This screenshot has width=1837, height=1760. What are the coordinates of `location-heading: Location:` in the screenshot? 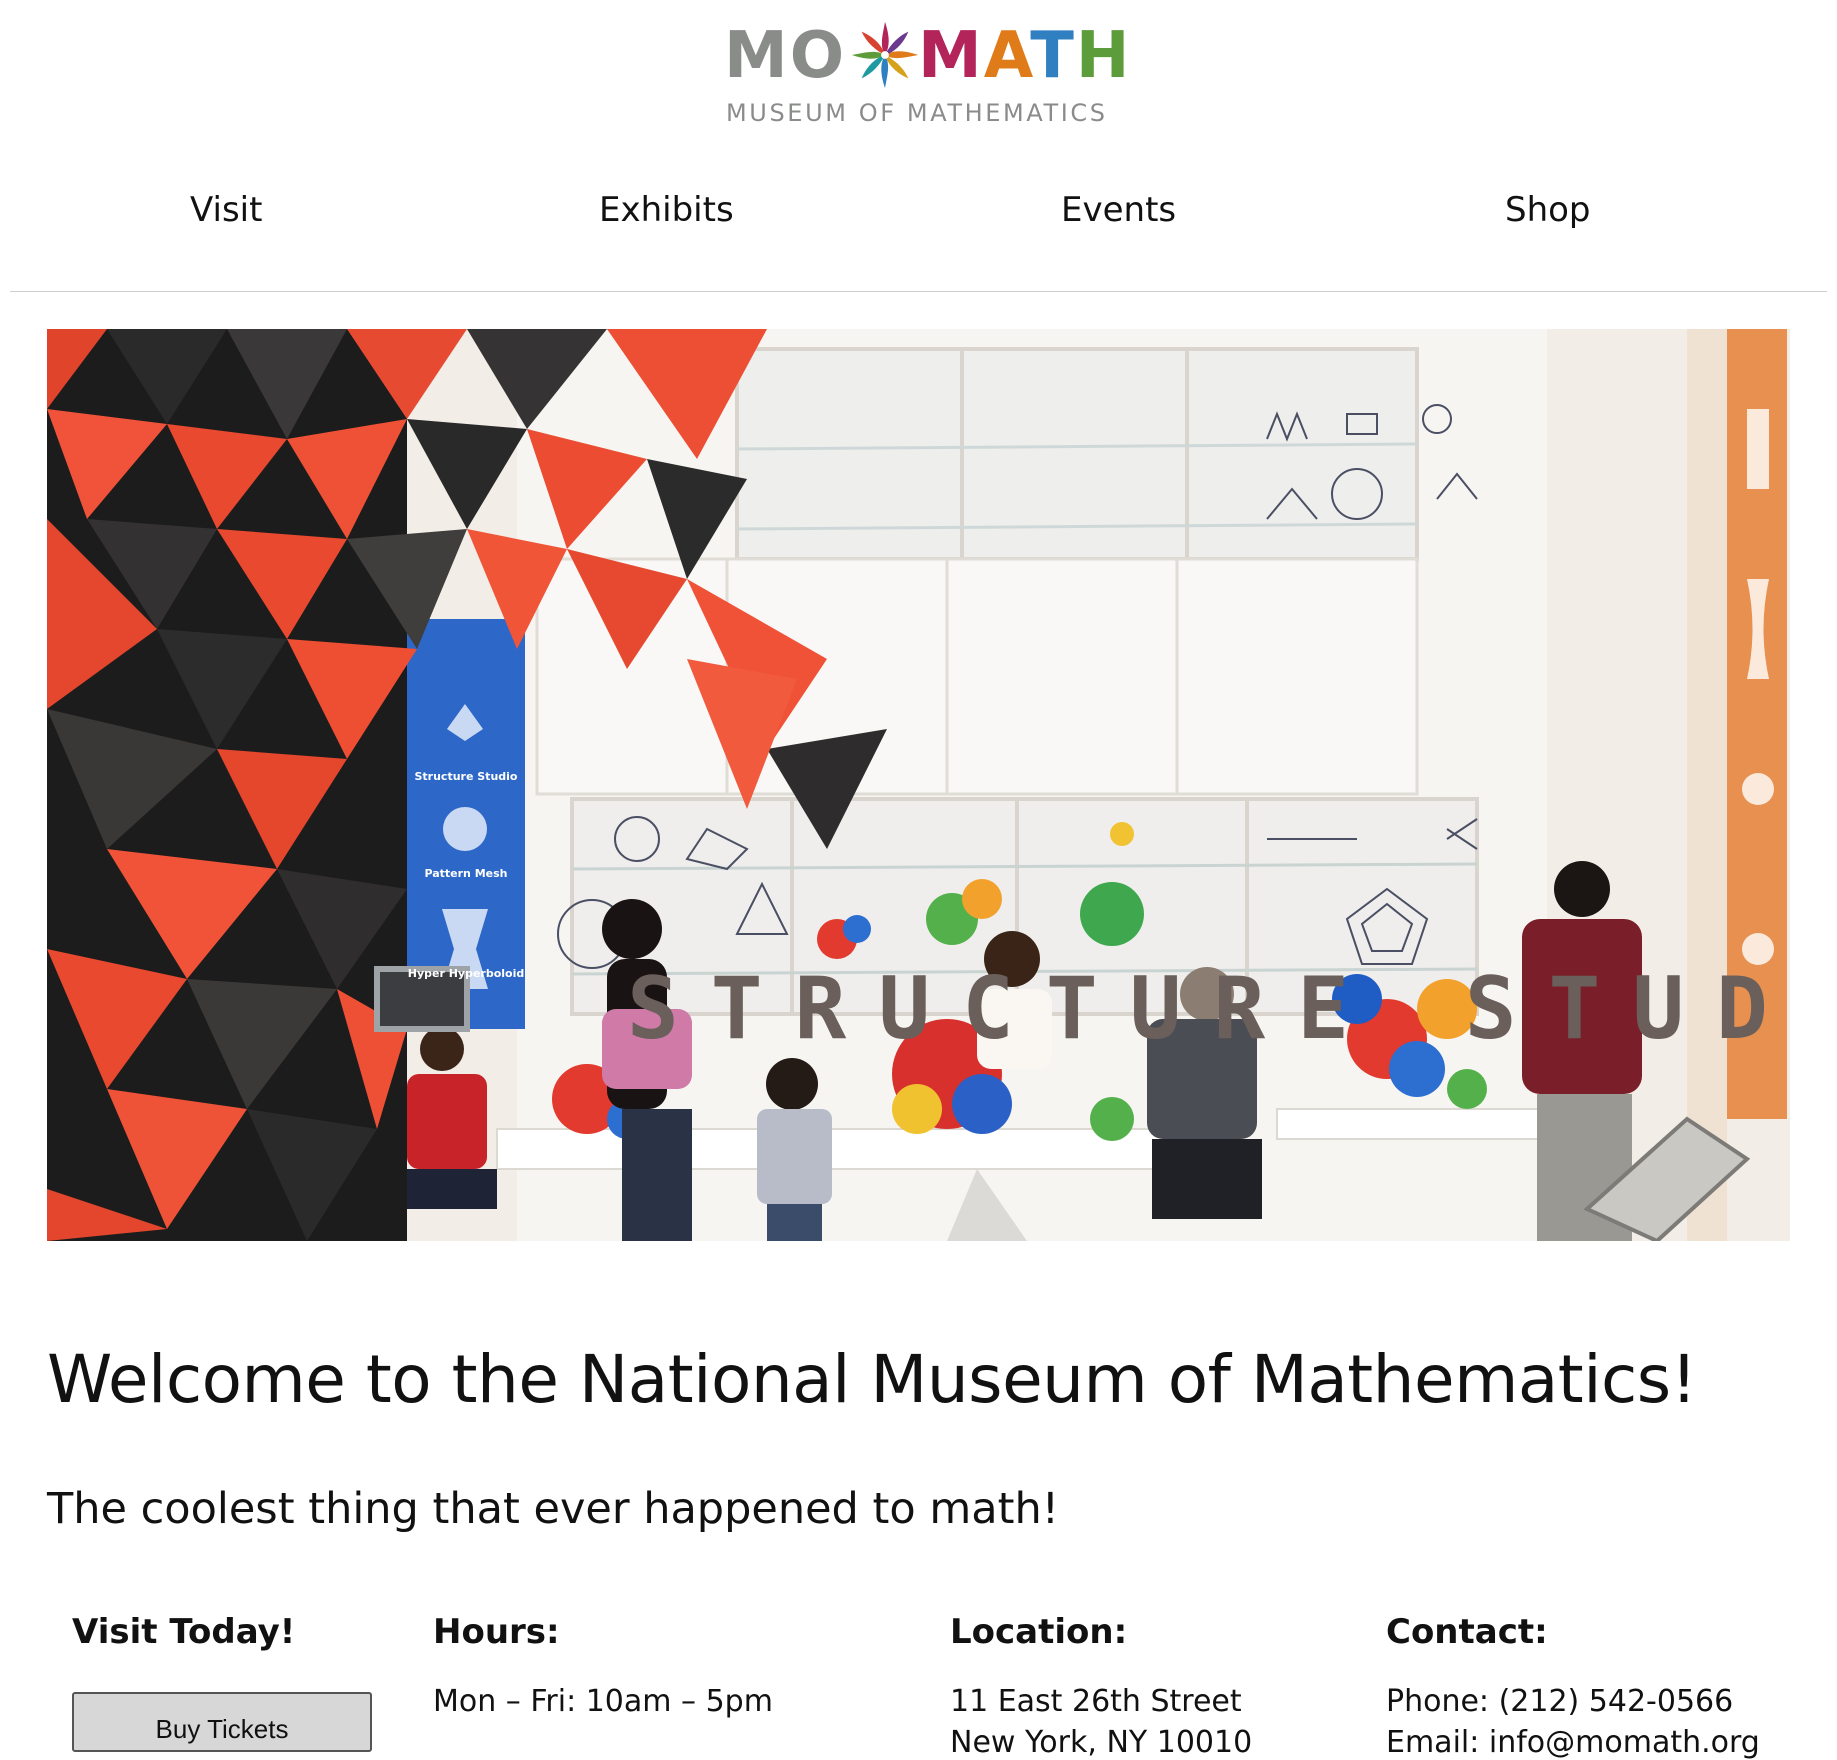 It's located at (1039, 1632).